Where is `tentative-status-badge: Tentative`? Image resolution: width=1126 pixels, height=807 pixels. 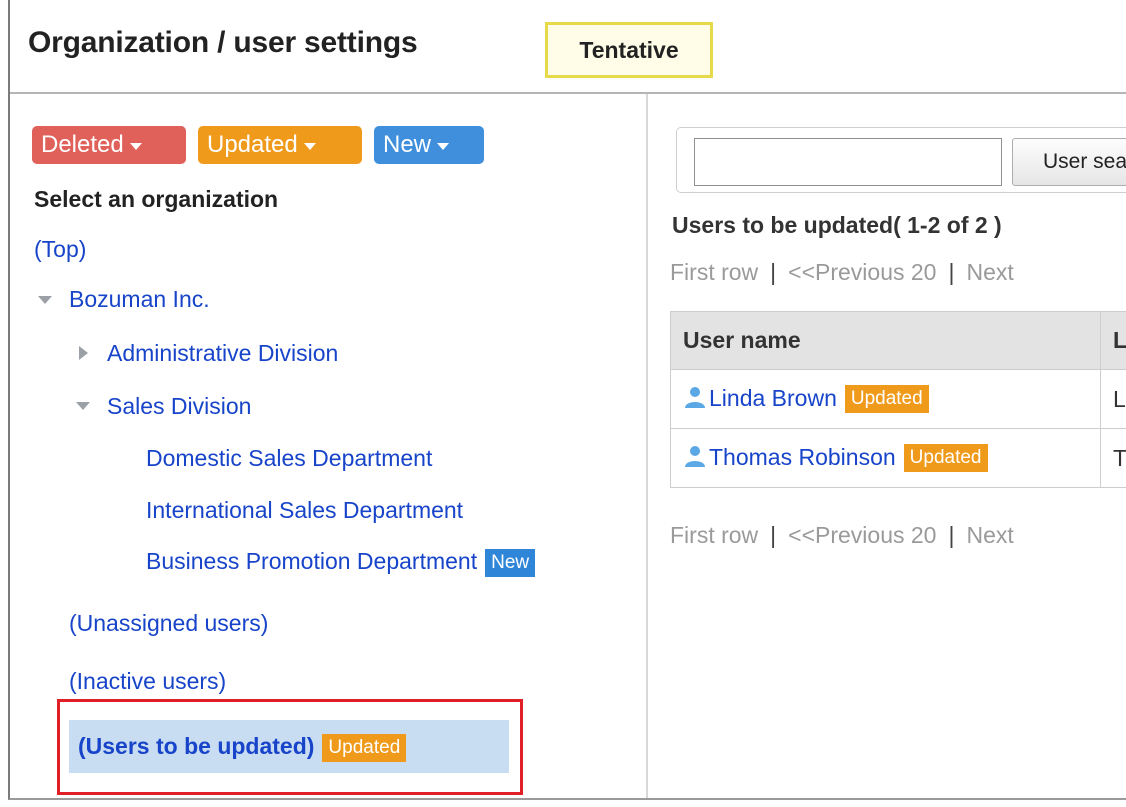 tentative-status-badge: Tentative is located at coordinates (629, 50).